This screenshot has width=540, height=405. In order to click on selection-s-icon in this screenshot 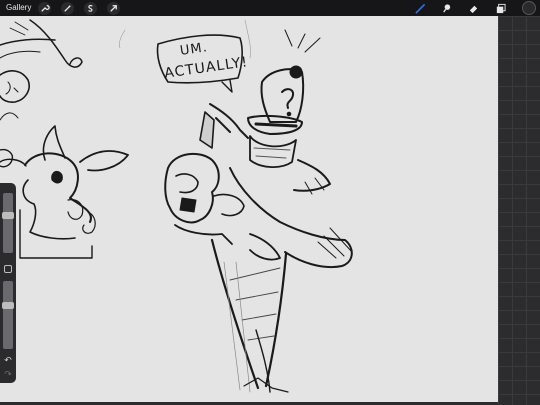, I will do `click(90, 8)`.